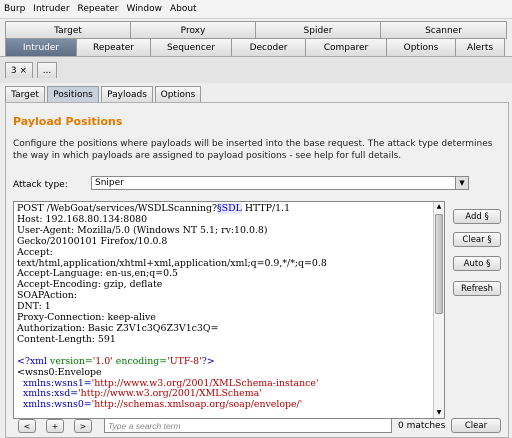 The width and height of the screenshot is (512, 438). I want to click on menu-burp: Burp, so click(14, 9).